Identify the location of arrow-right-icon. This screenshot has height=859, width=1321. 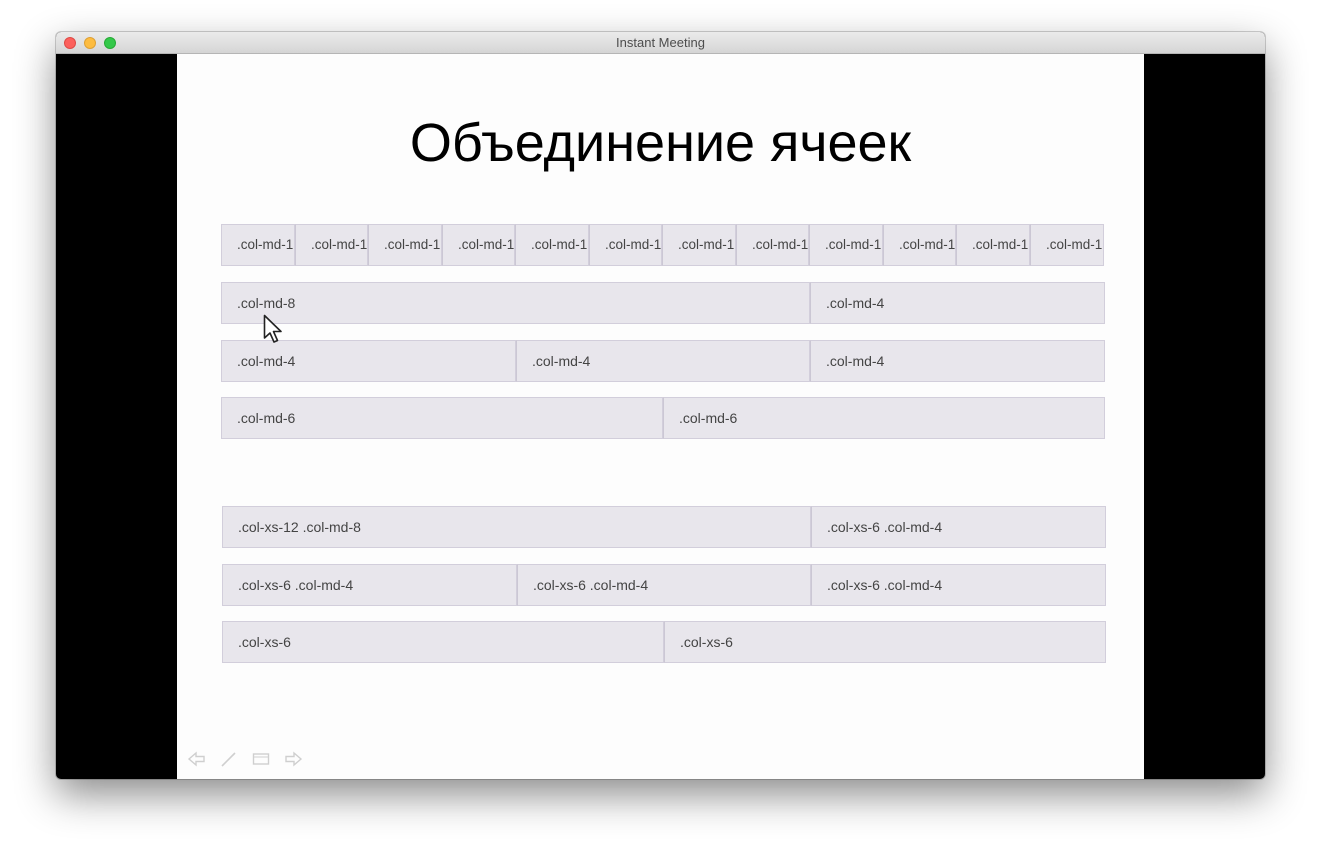
(293, 759).